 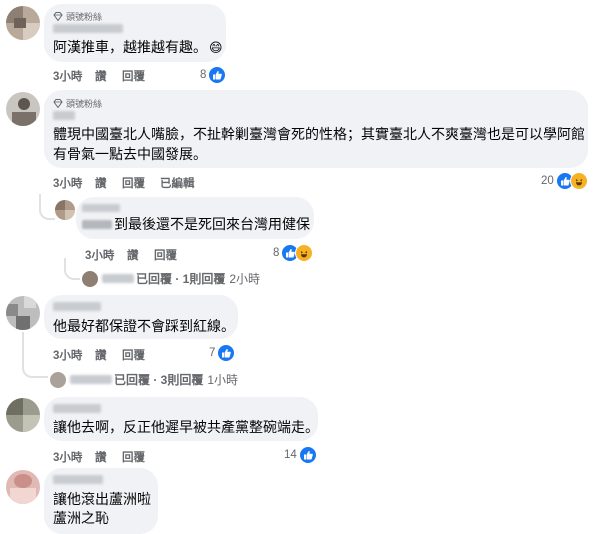 What do you see at coordinates (564, 181) in the screenshot?
I see `reaction-count: 20` at bounding box center [564, 181].